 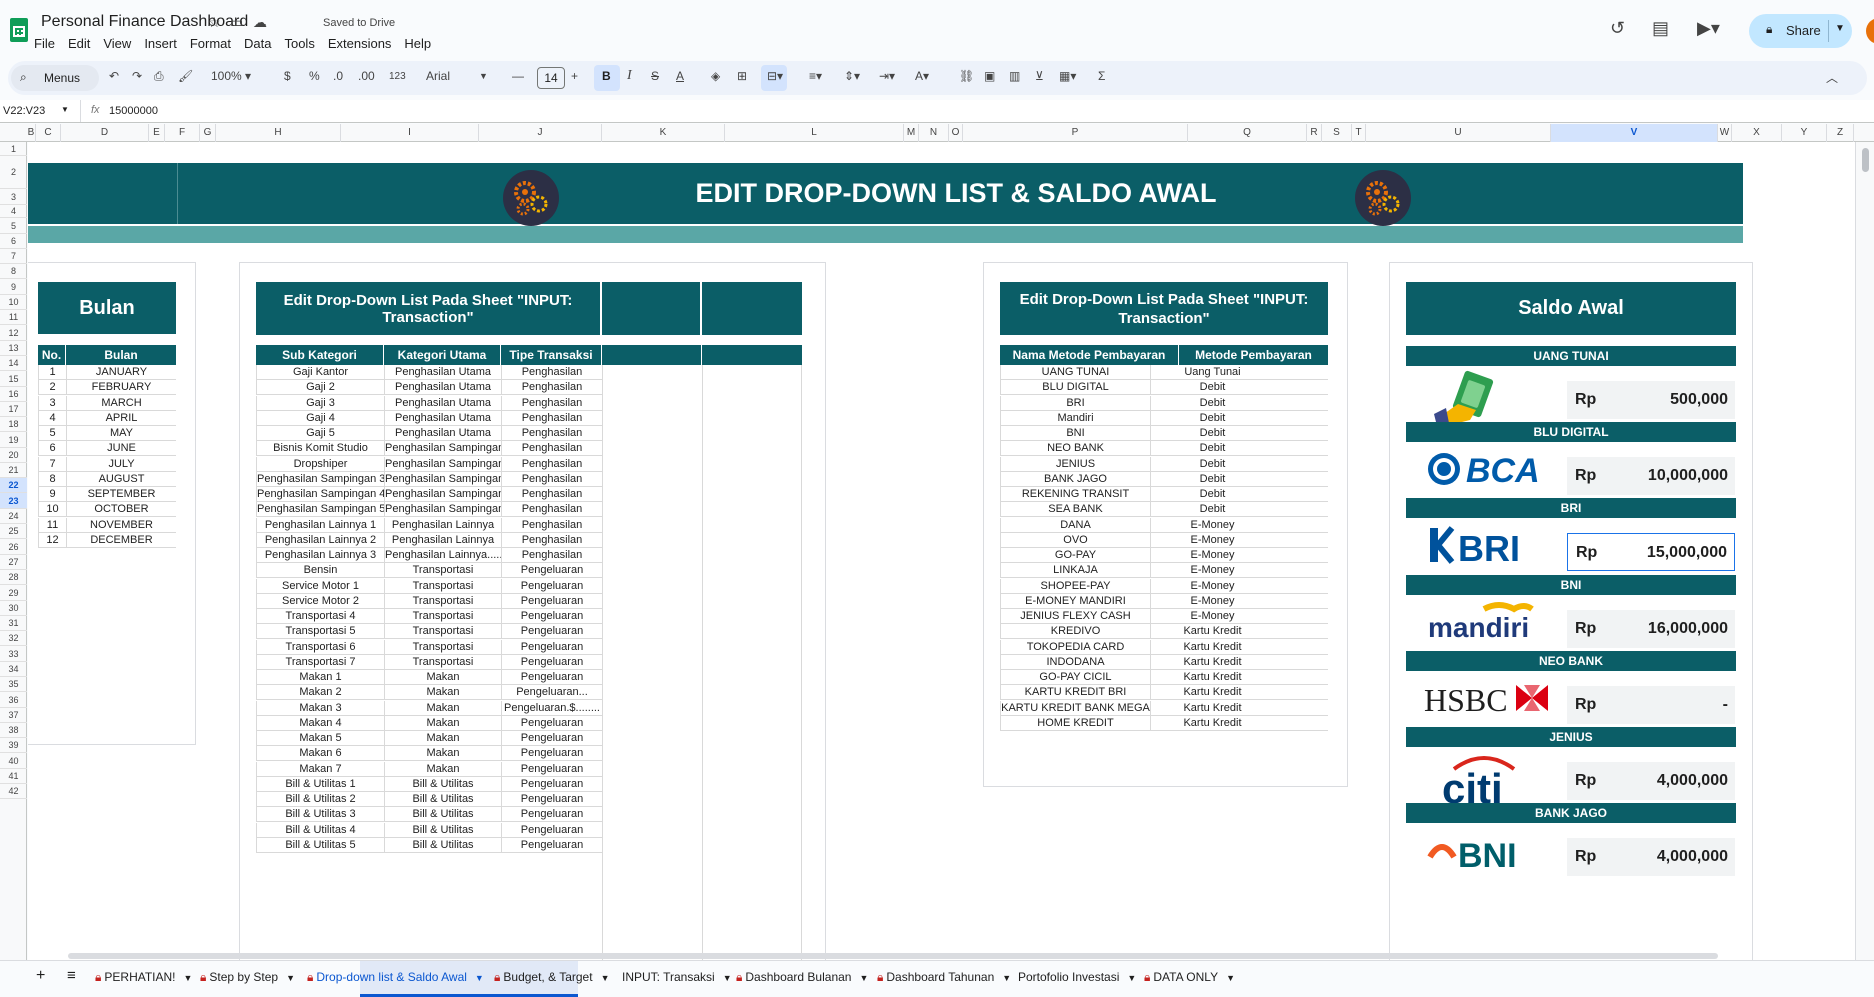 What do you see at coordinates (1725, 133) in the screenshot?
I see `column-header-w: W` at bounding box center [1725, 133].